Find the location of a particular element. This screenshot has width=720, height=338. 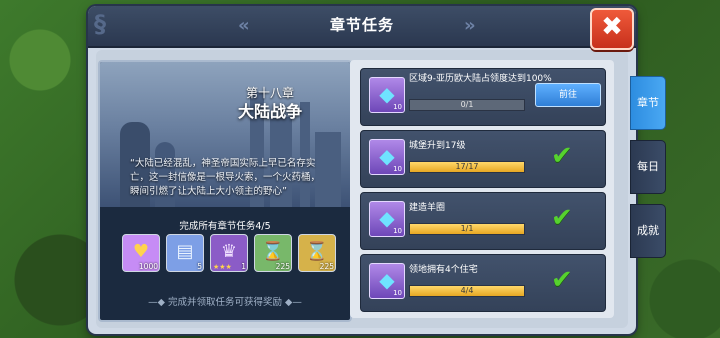

reward-hint: —◆ 完成并领取任务可获得奖励 ◆— is located at coordinates (225, 302).